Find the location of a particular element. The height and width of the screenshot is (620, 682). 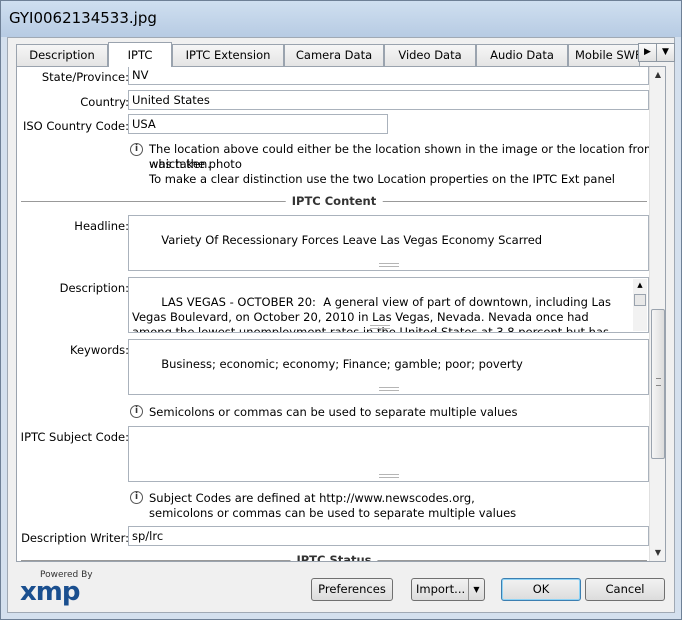

tab-menu-icon: ▼ is located at coordinates (665, 52).